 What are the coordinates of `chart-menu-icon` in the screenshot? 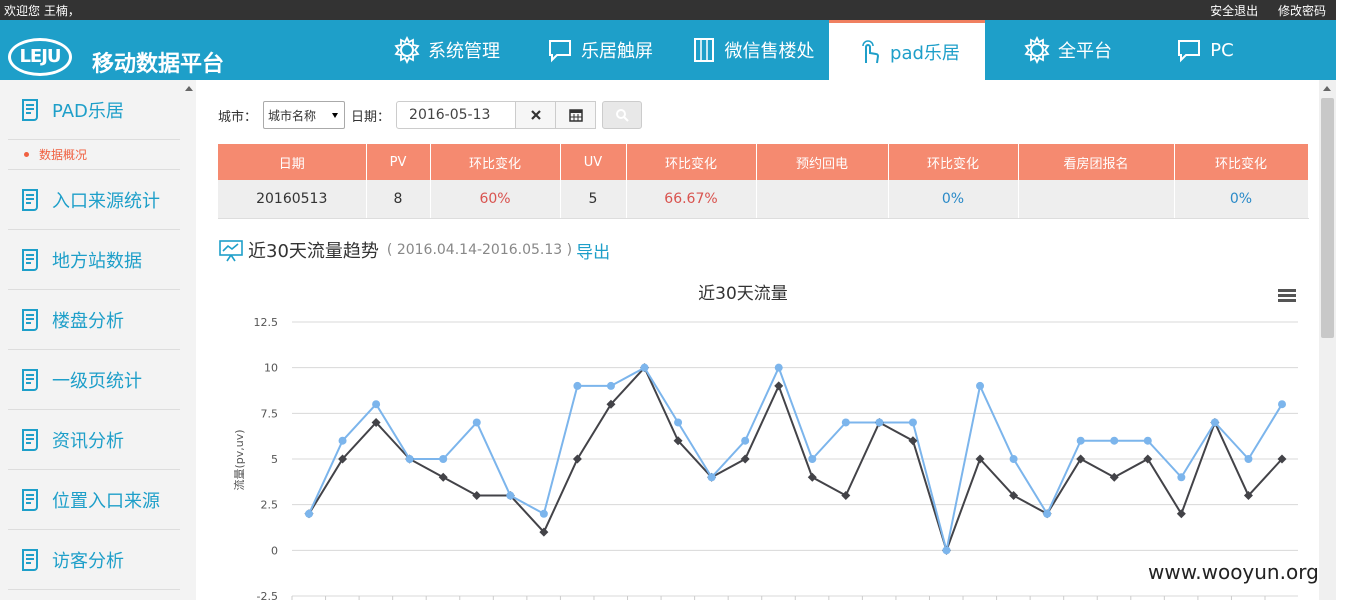 It's located at (1287, 295).